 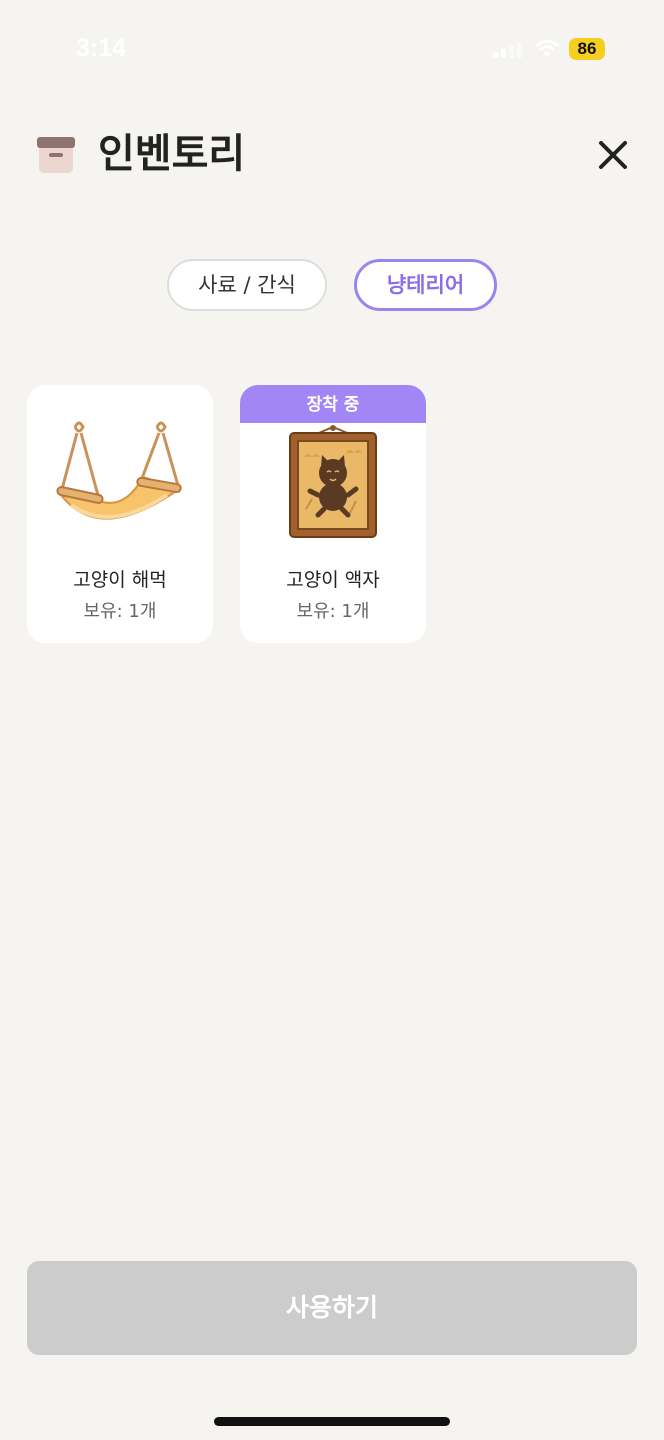 What do you see at coordinates (332, 1421) in the screenshot?
I see `home-indicator` at bounding box center [332, 1421].